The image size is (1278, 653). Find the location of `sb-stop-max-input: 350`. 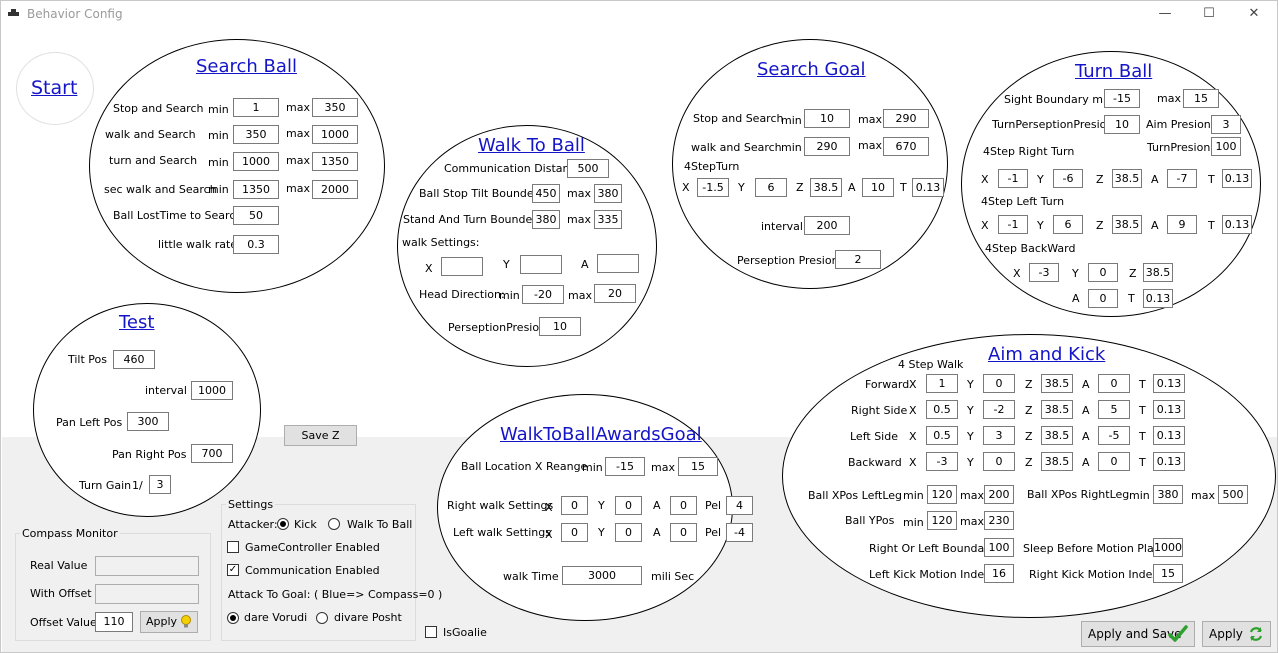

sb-stop-max-input: 350 is located at coordinates (335, 107).